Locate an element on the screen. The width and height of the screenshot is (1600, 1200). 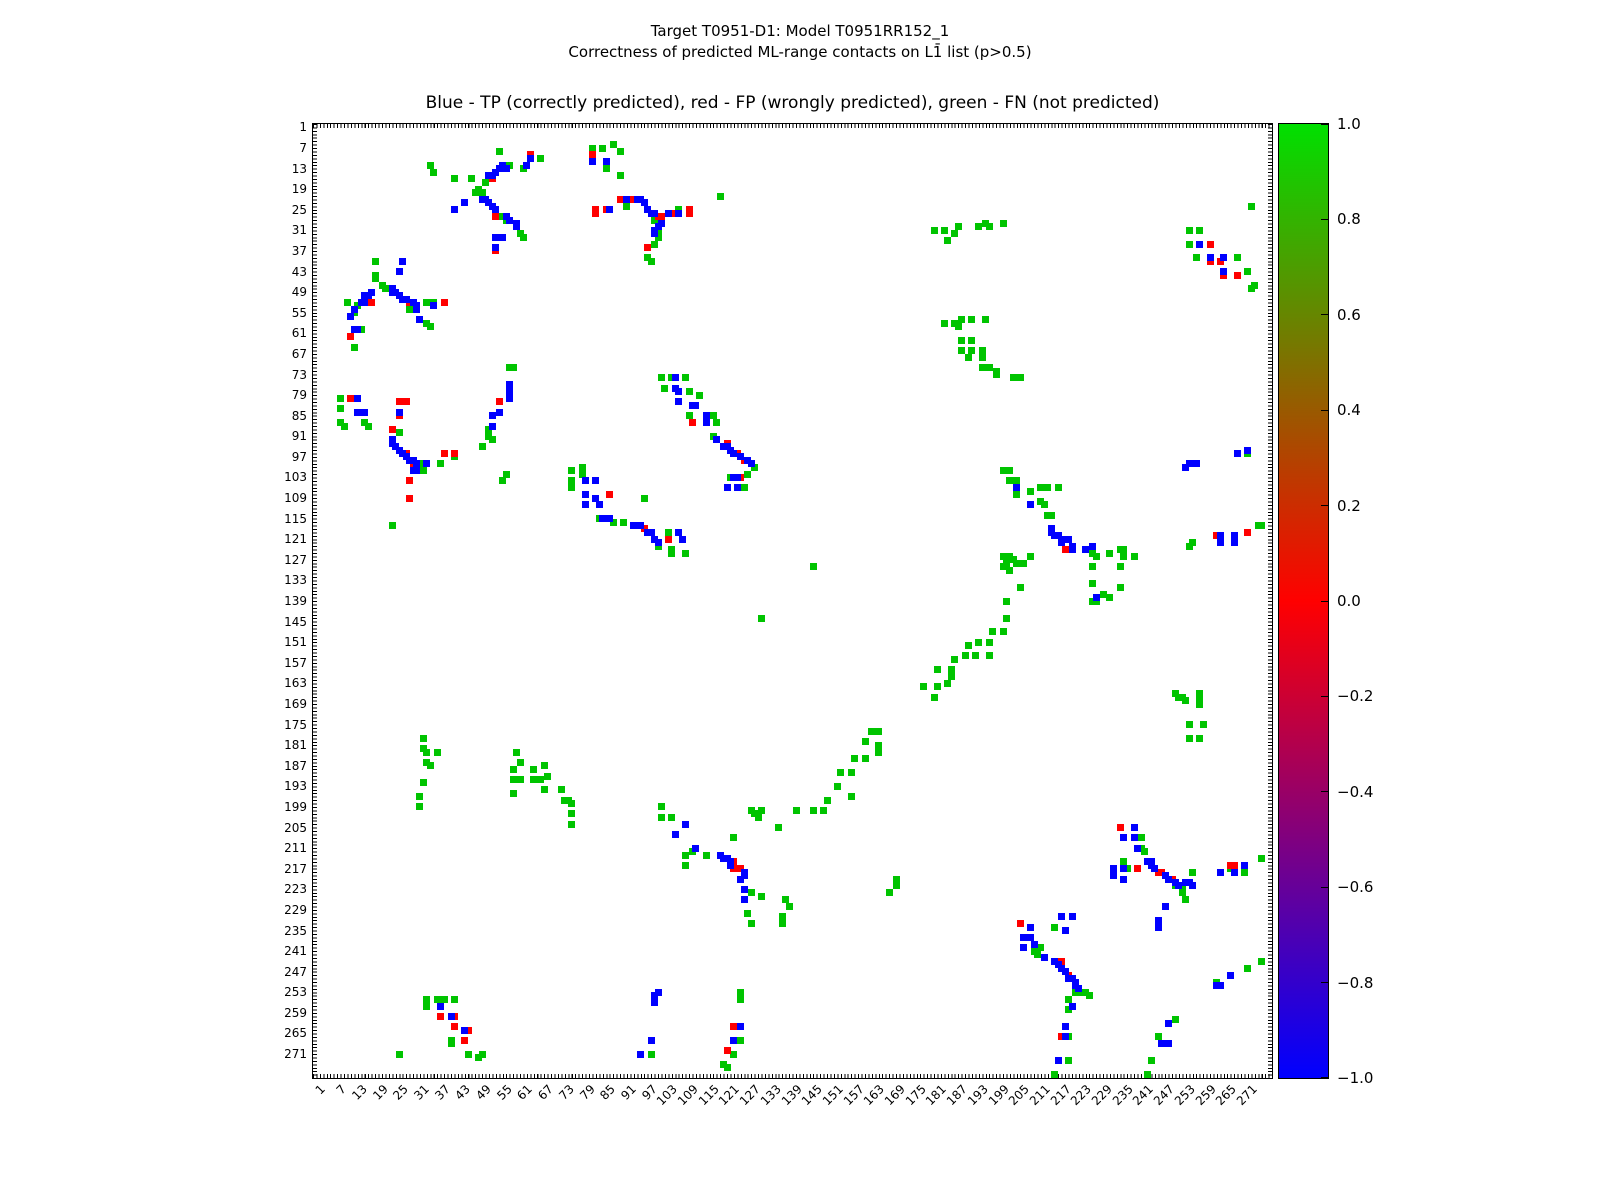
y-tick-label: 55 is located at coordinates (299, 312).